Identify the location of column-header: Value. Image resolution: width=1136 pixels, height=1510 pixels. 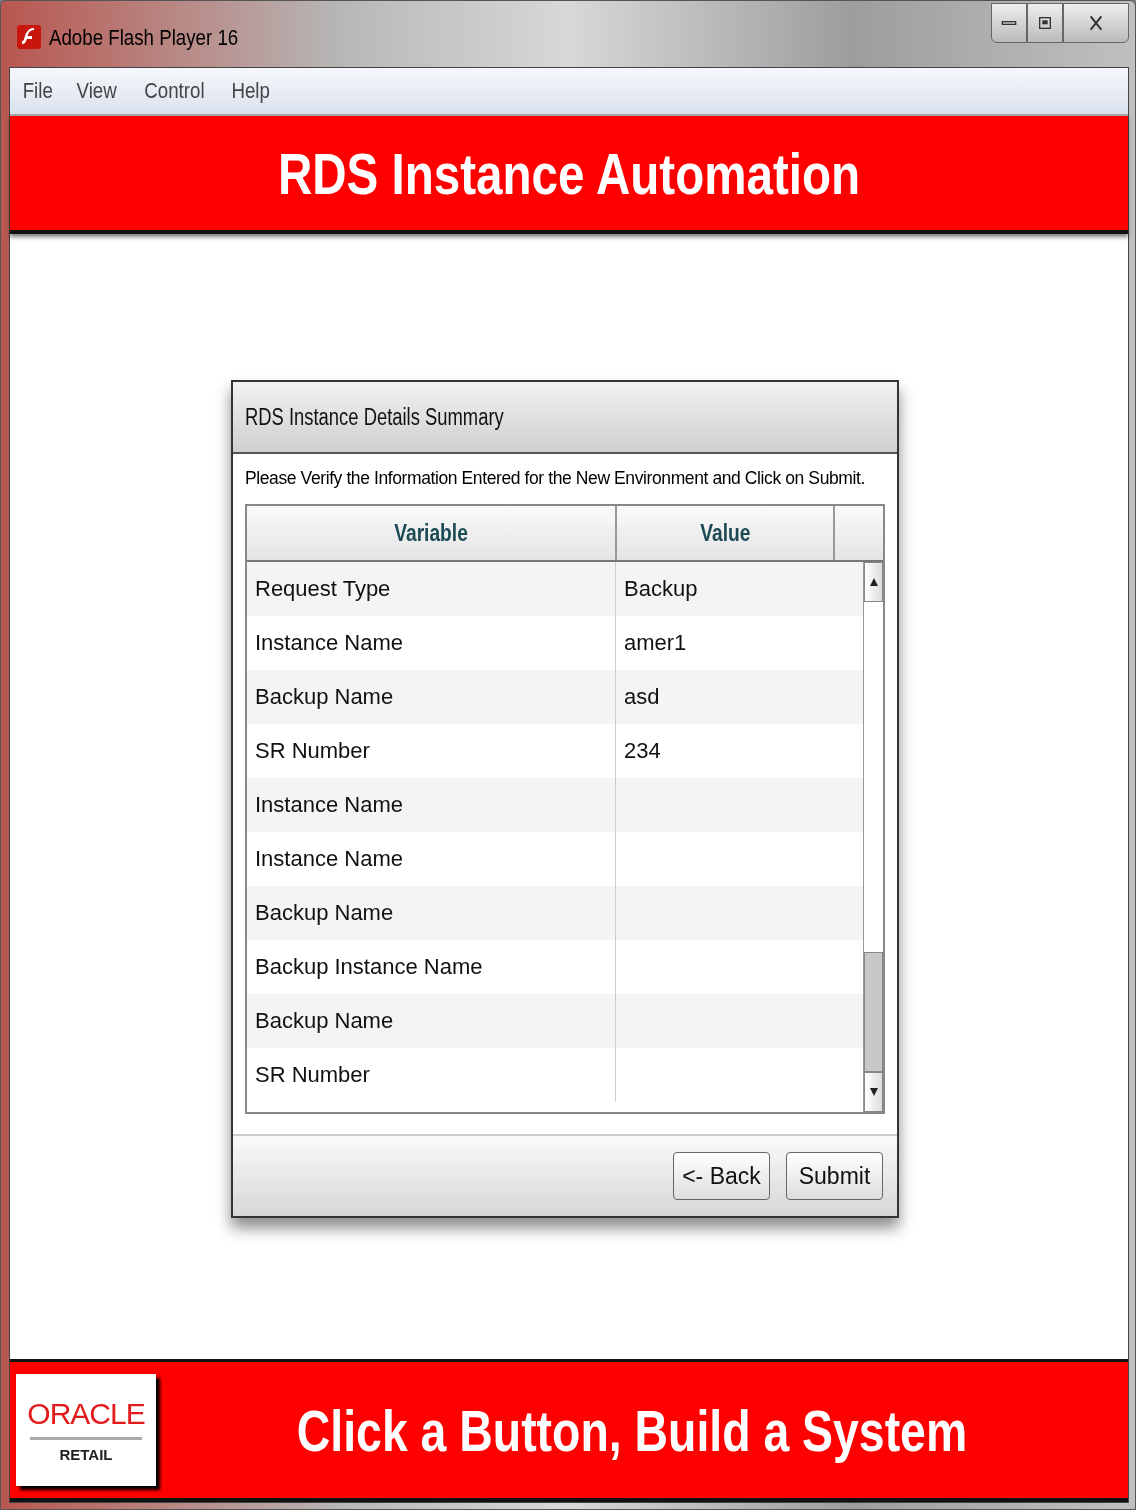
(726, 533).